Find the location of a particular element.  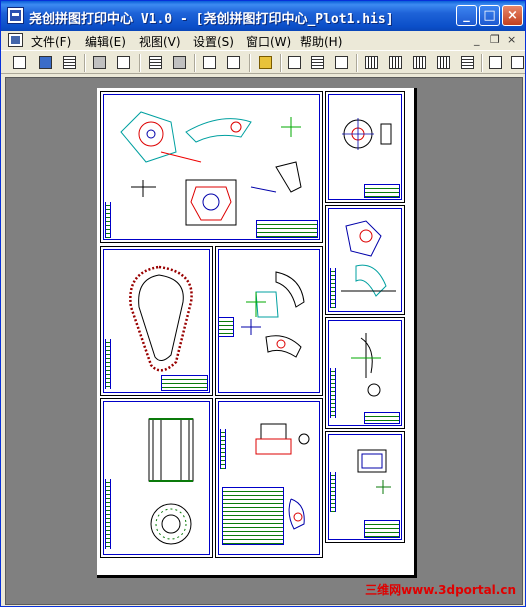

document-icon is located at coordinates (15, 40).